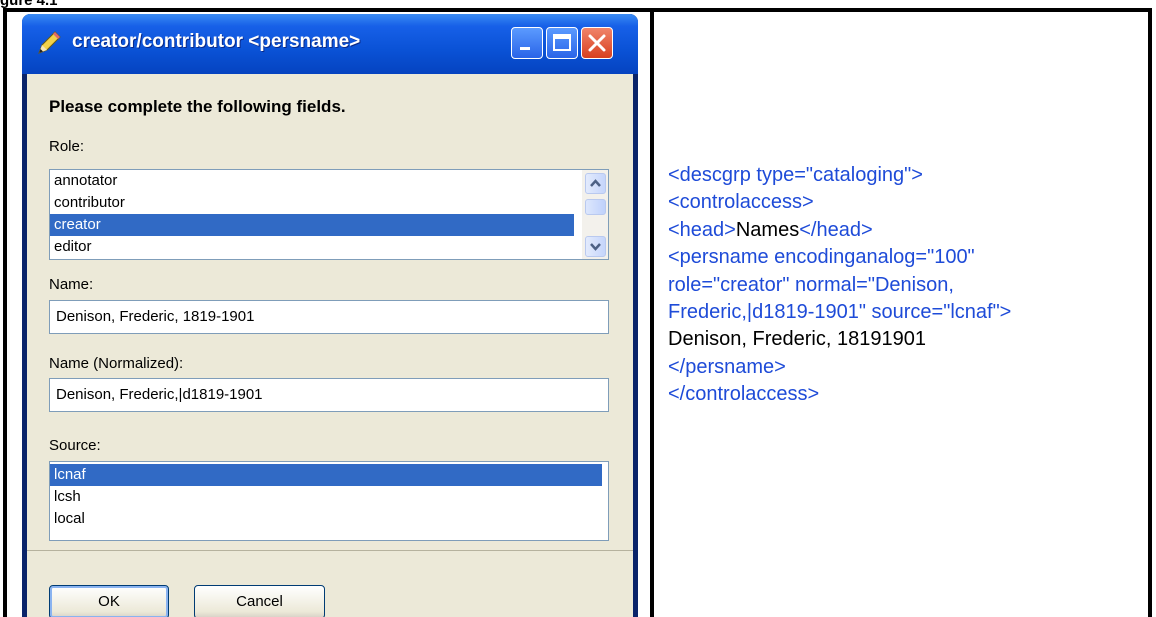  Describe the element at coordinates (216, 41) in the screenshot. I see `dialog-title: creator/contributor <persname>` at that location.